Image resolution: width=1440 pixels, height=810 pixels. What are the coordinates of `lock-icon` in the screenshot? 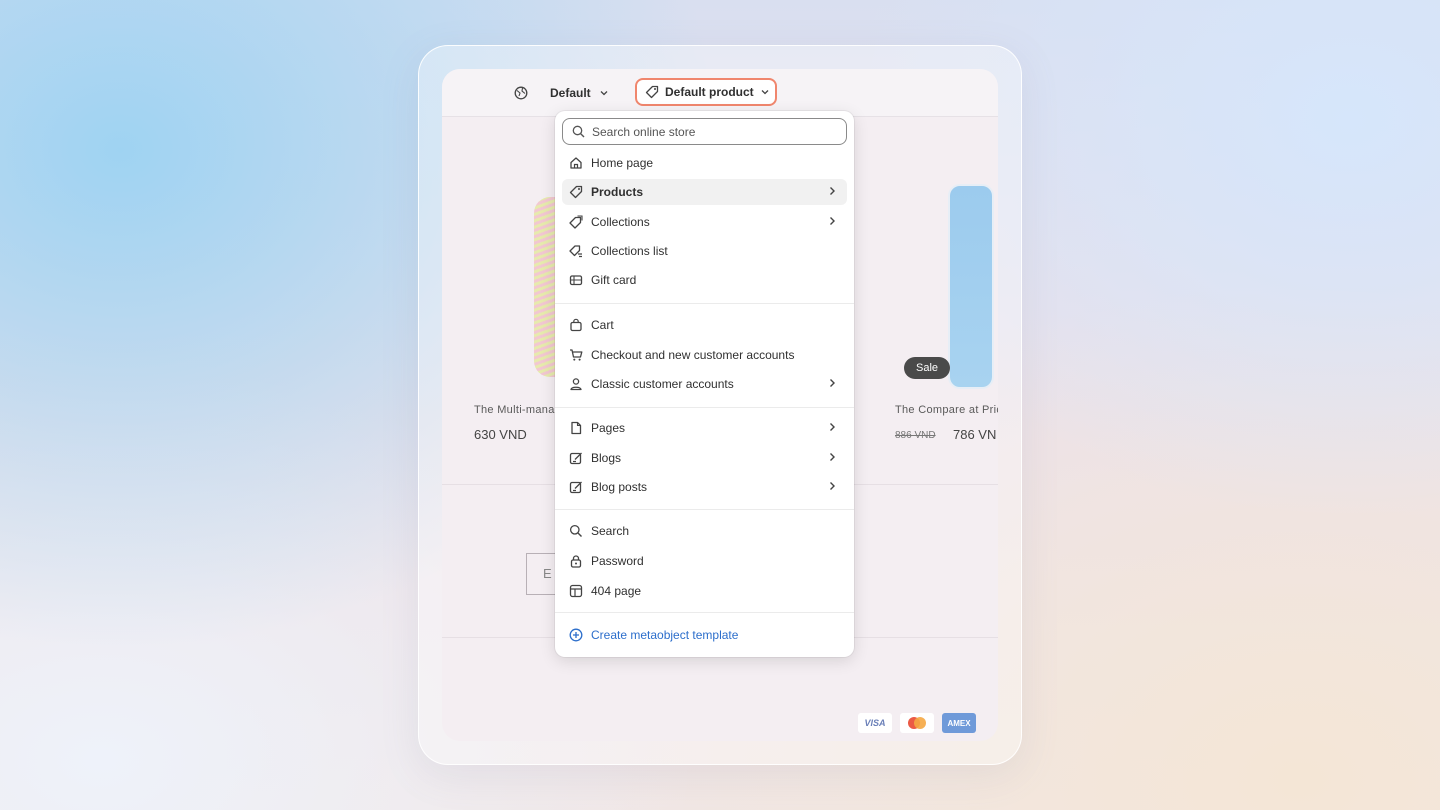 It's located at (576, 561).